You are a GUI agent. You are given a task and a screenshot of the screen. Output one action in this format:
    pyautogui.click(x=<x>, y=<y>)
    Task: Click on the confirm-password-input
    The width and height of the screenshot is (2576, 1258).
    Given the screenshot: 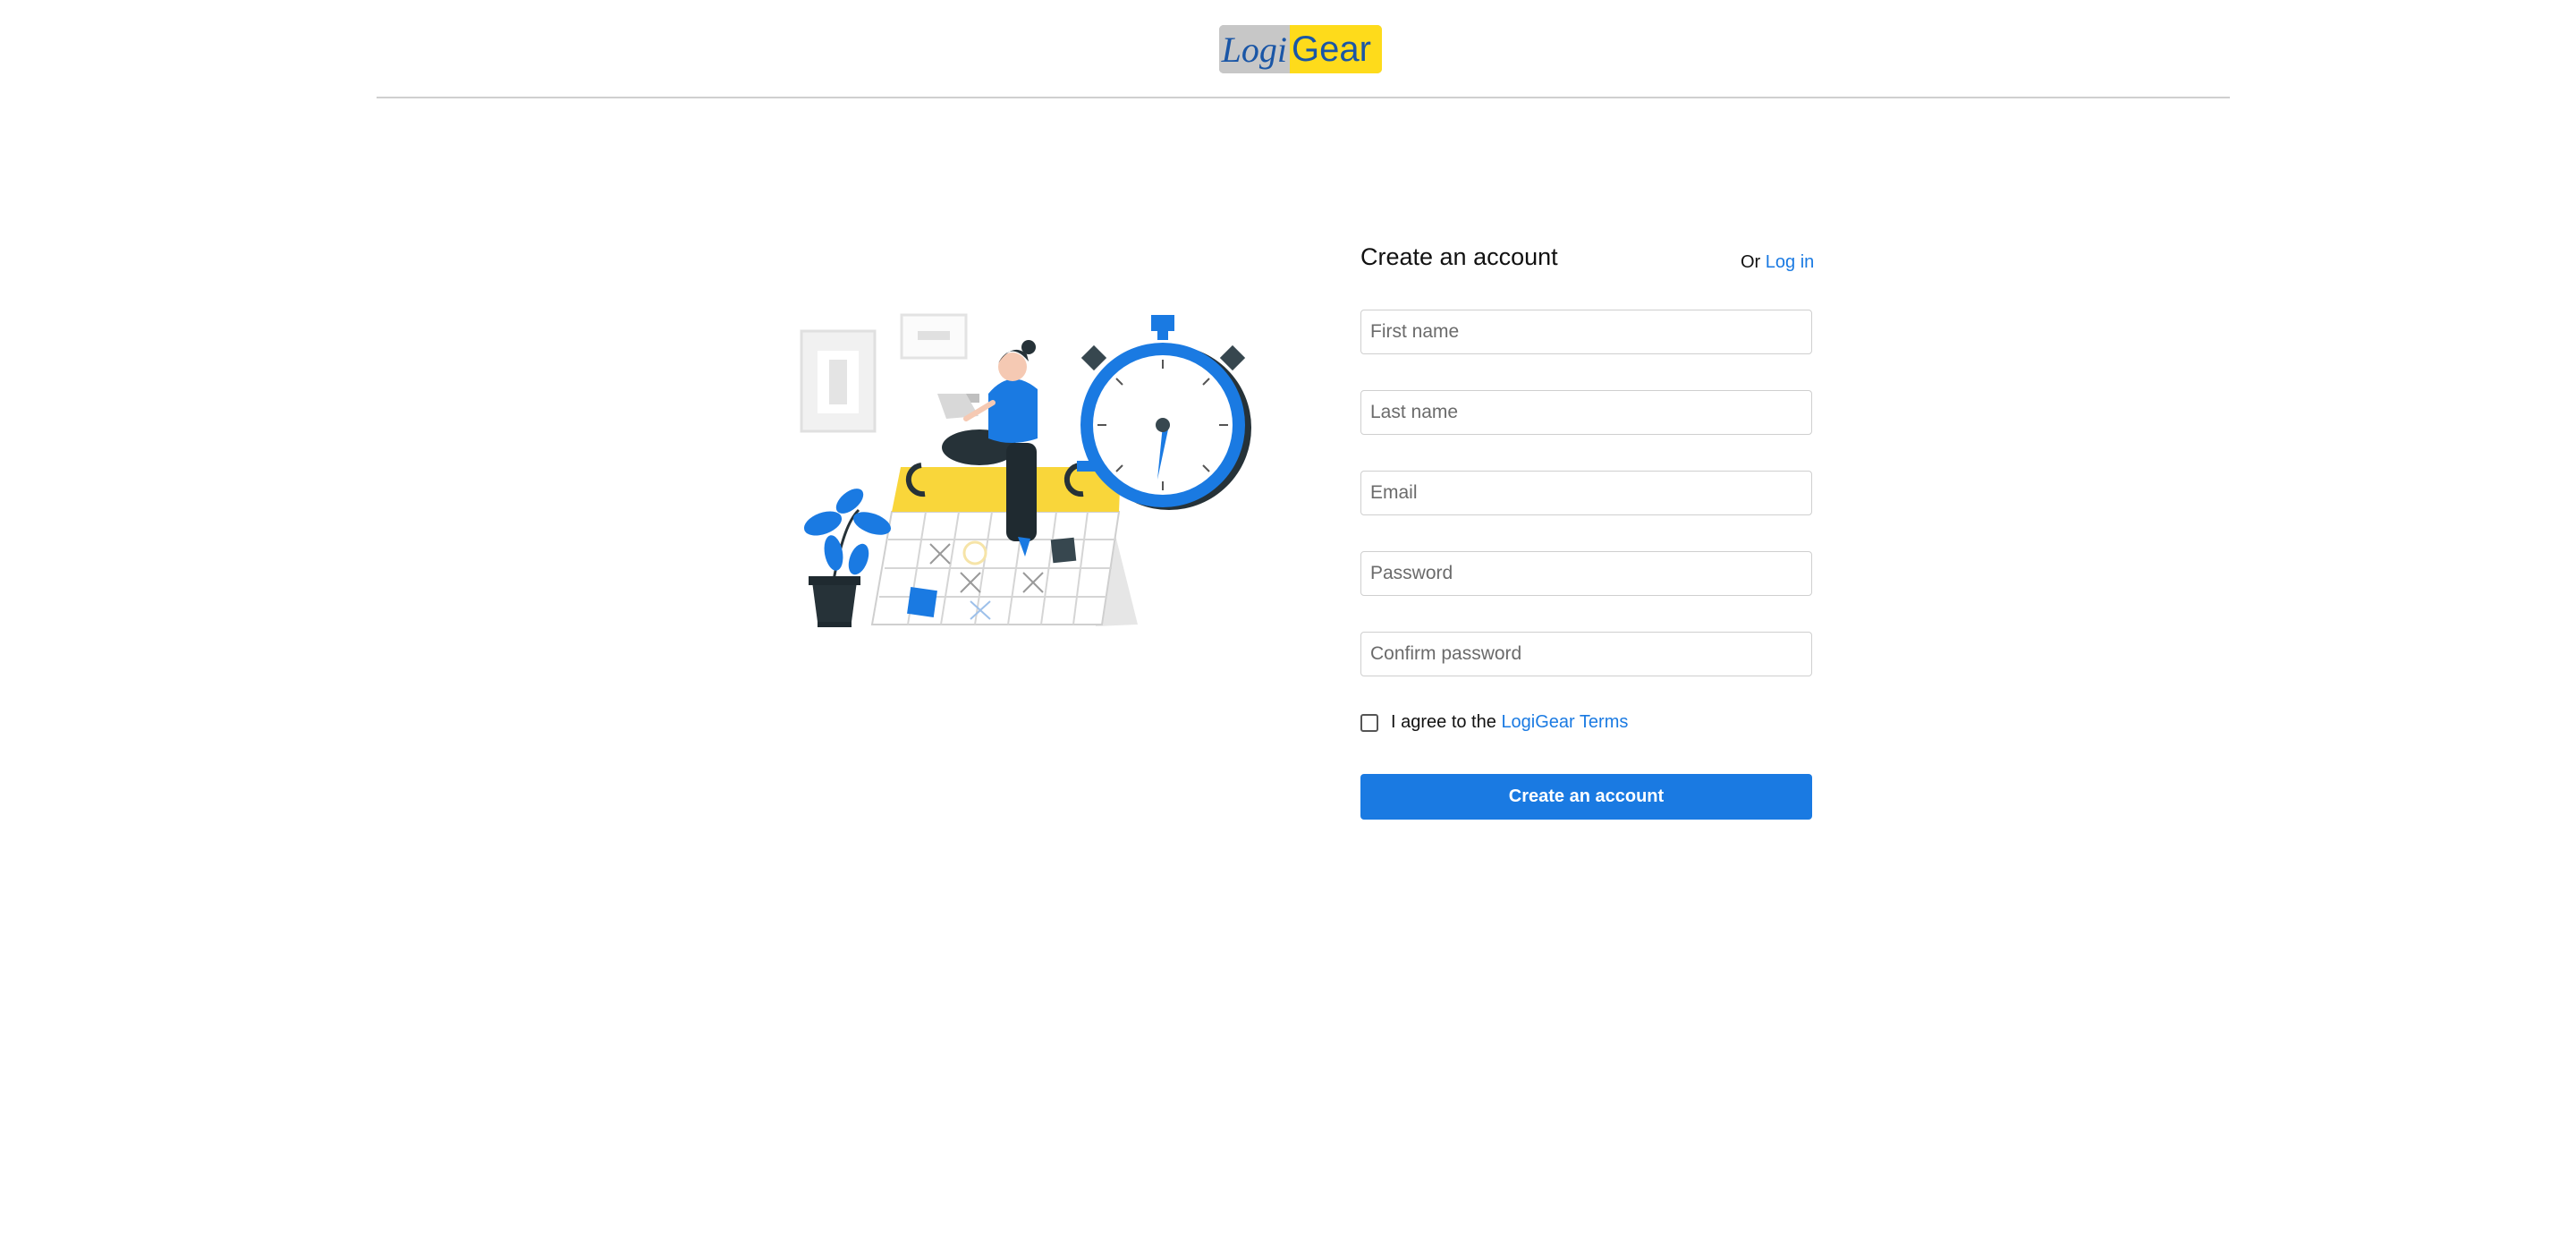 What is the action you would take?
    pyautogui.click(x=1586, y=654)
    